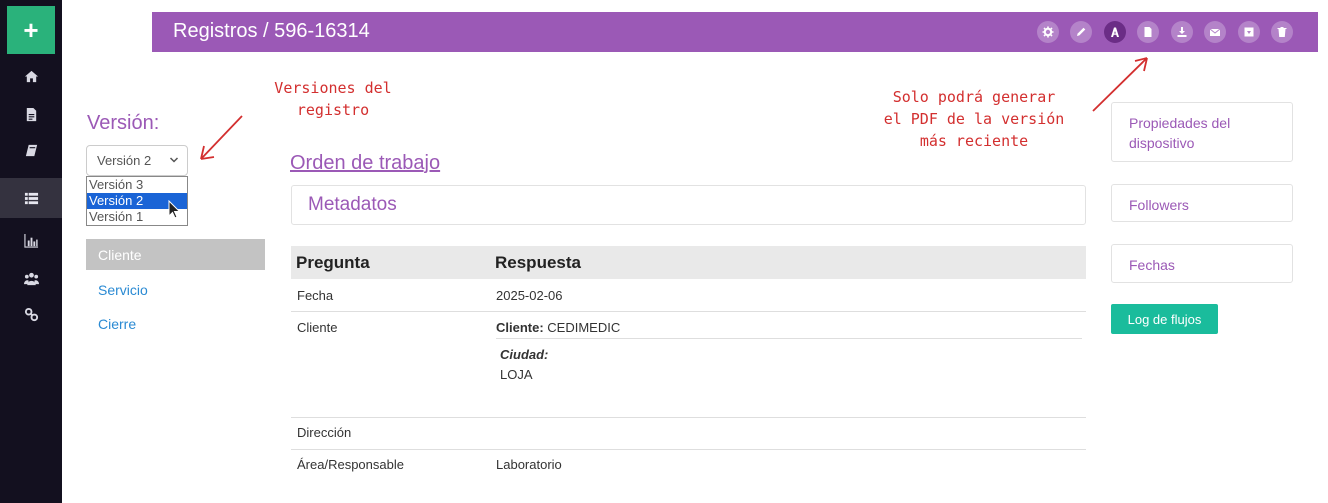 The width and height of the screenshot is (1328, 503). Describe the element at coordinates (137, 185) in the screenshot. I see `version-option: Versión 3` at that location.